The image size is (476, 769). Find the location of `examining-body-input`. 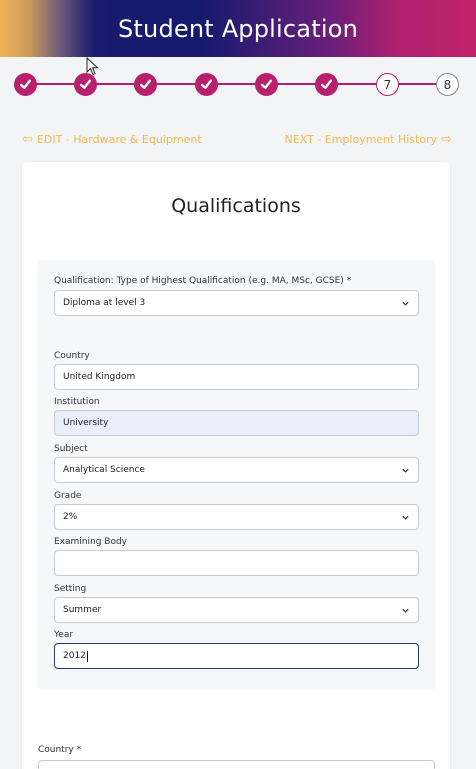

examining-body-input is located at coordinates (236, 563).